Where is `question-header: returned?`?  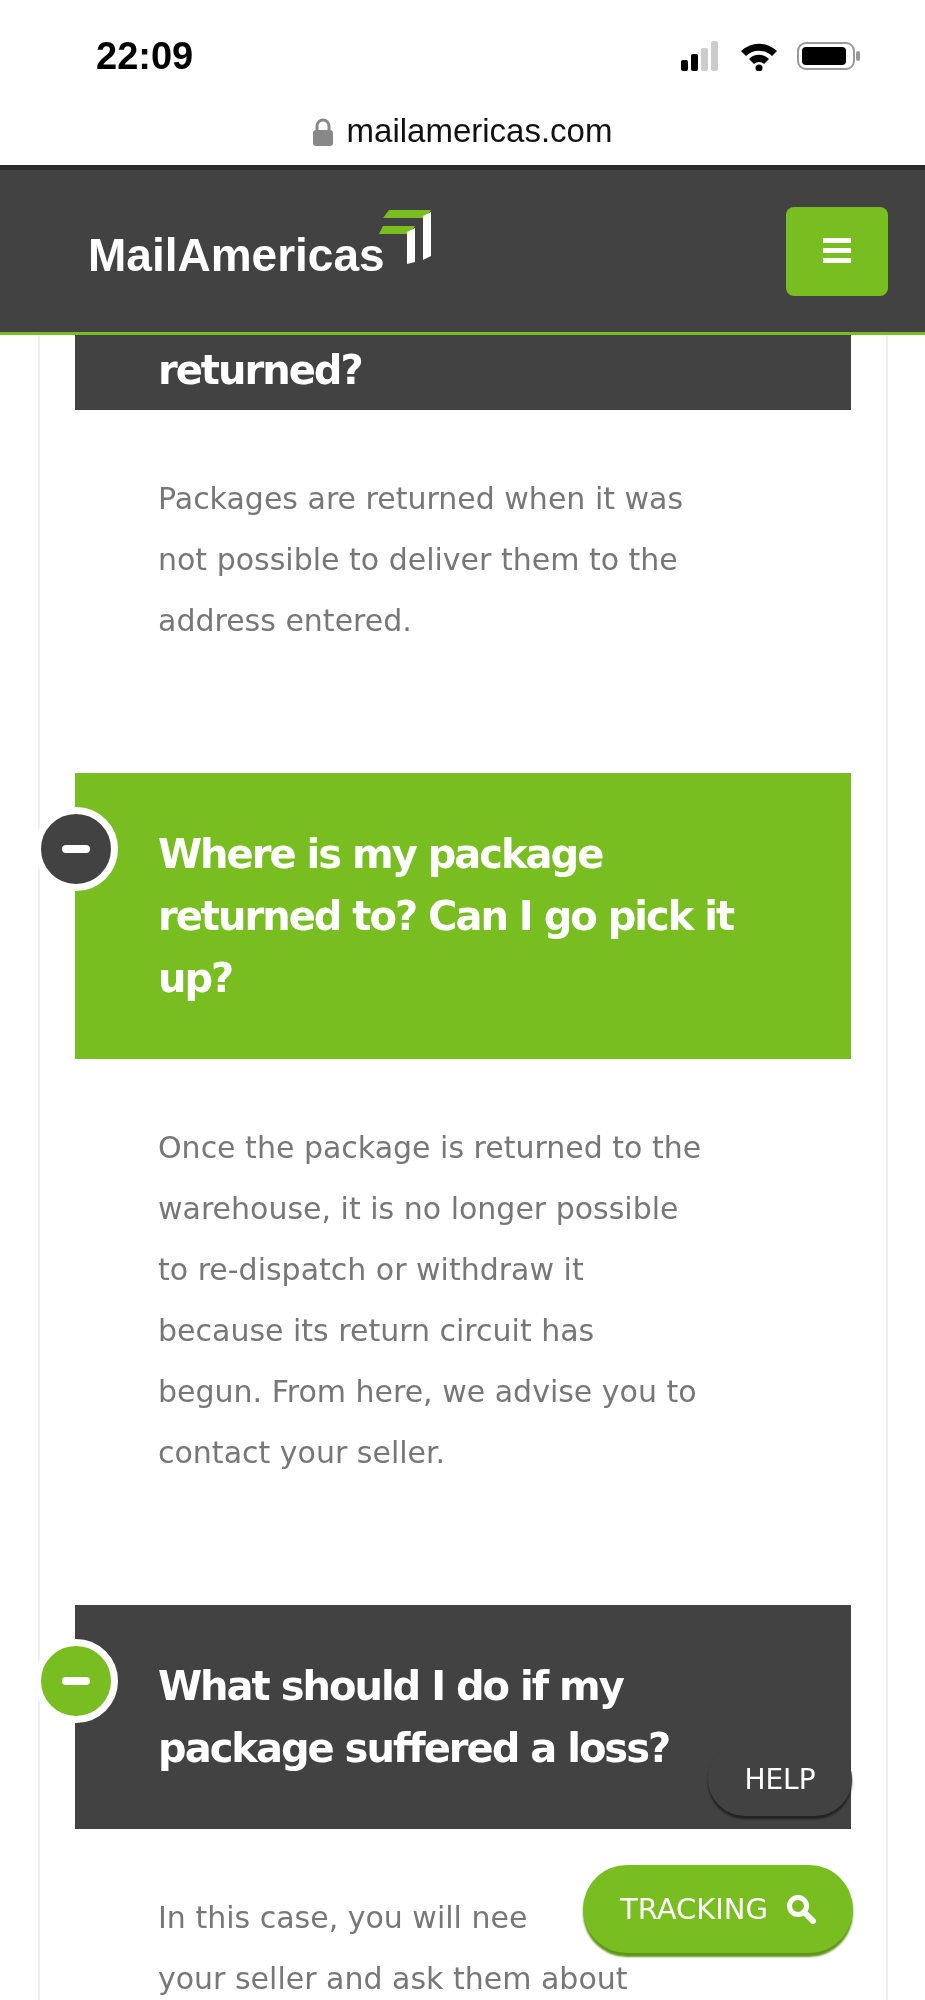
question-header: returned? is located at coordinates (463, 372).